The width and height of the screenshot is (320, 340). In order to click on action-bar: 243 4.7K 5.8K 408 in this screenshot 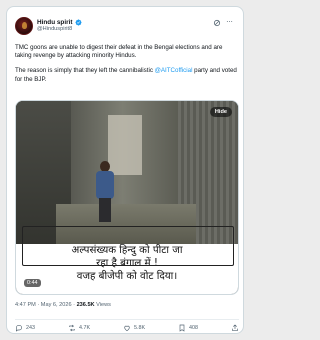, I will do `click(127, 325)`.